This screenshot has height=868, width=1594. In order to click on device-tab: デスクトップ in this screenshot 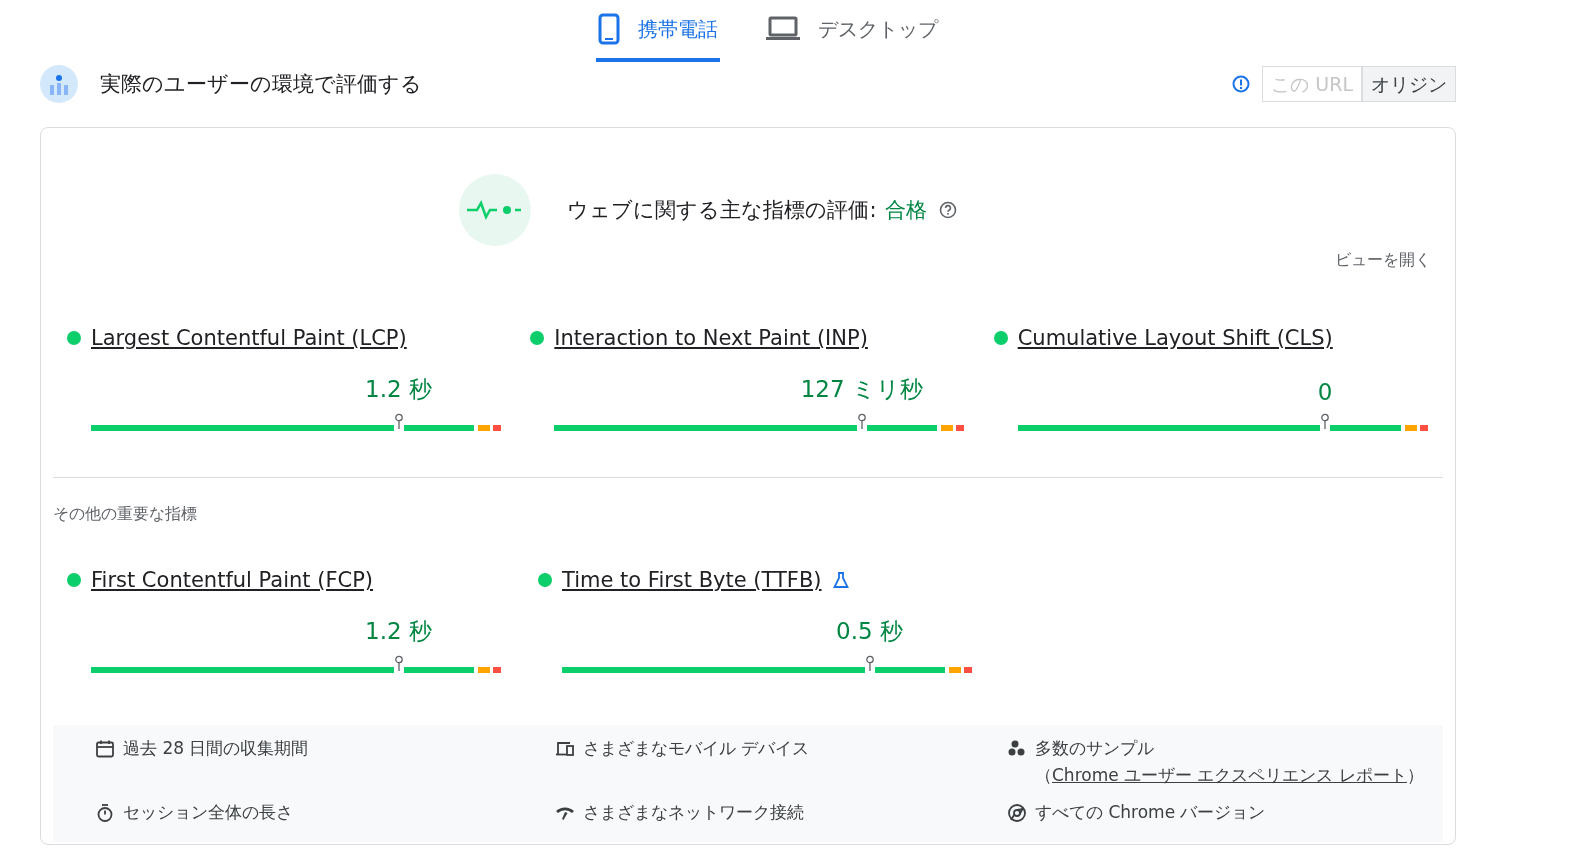, I will do `click(852, 31)`.